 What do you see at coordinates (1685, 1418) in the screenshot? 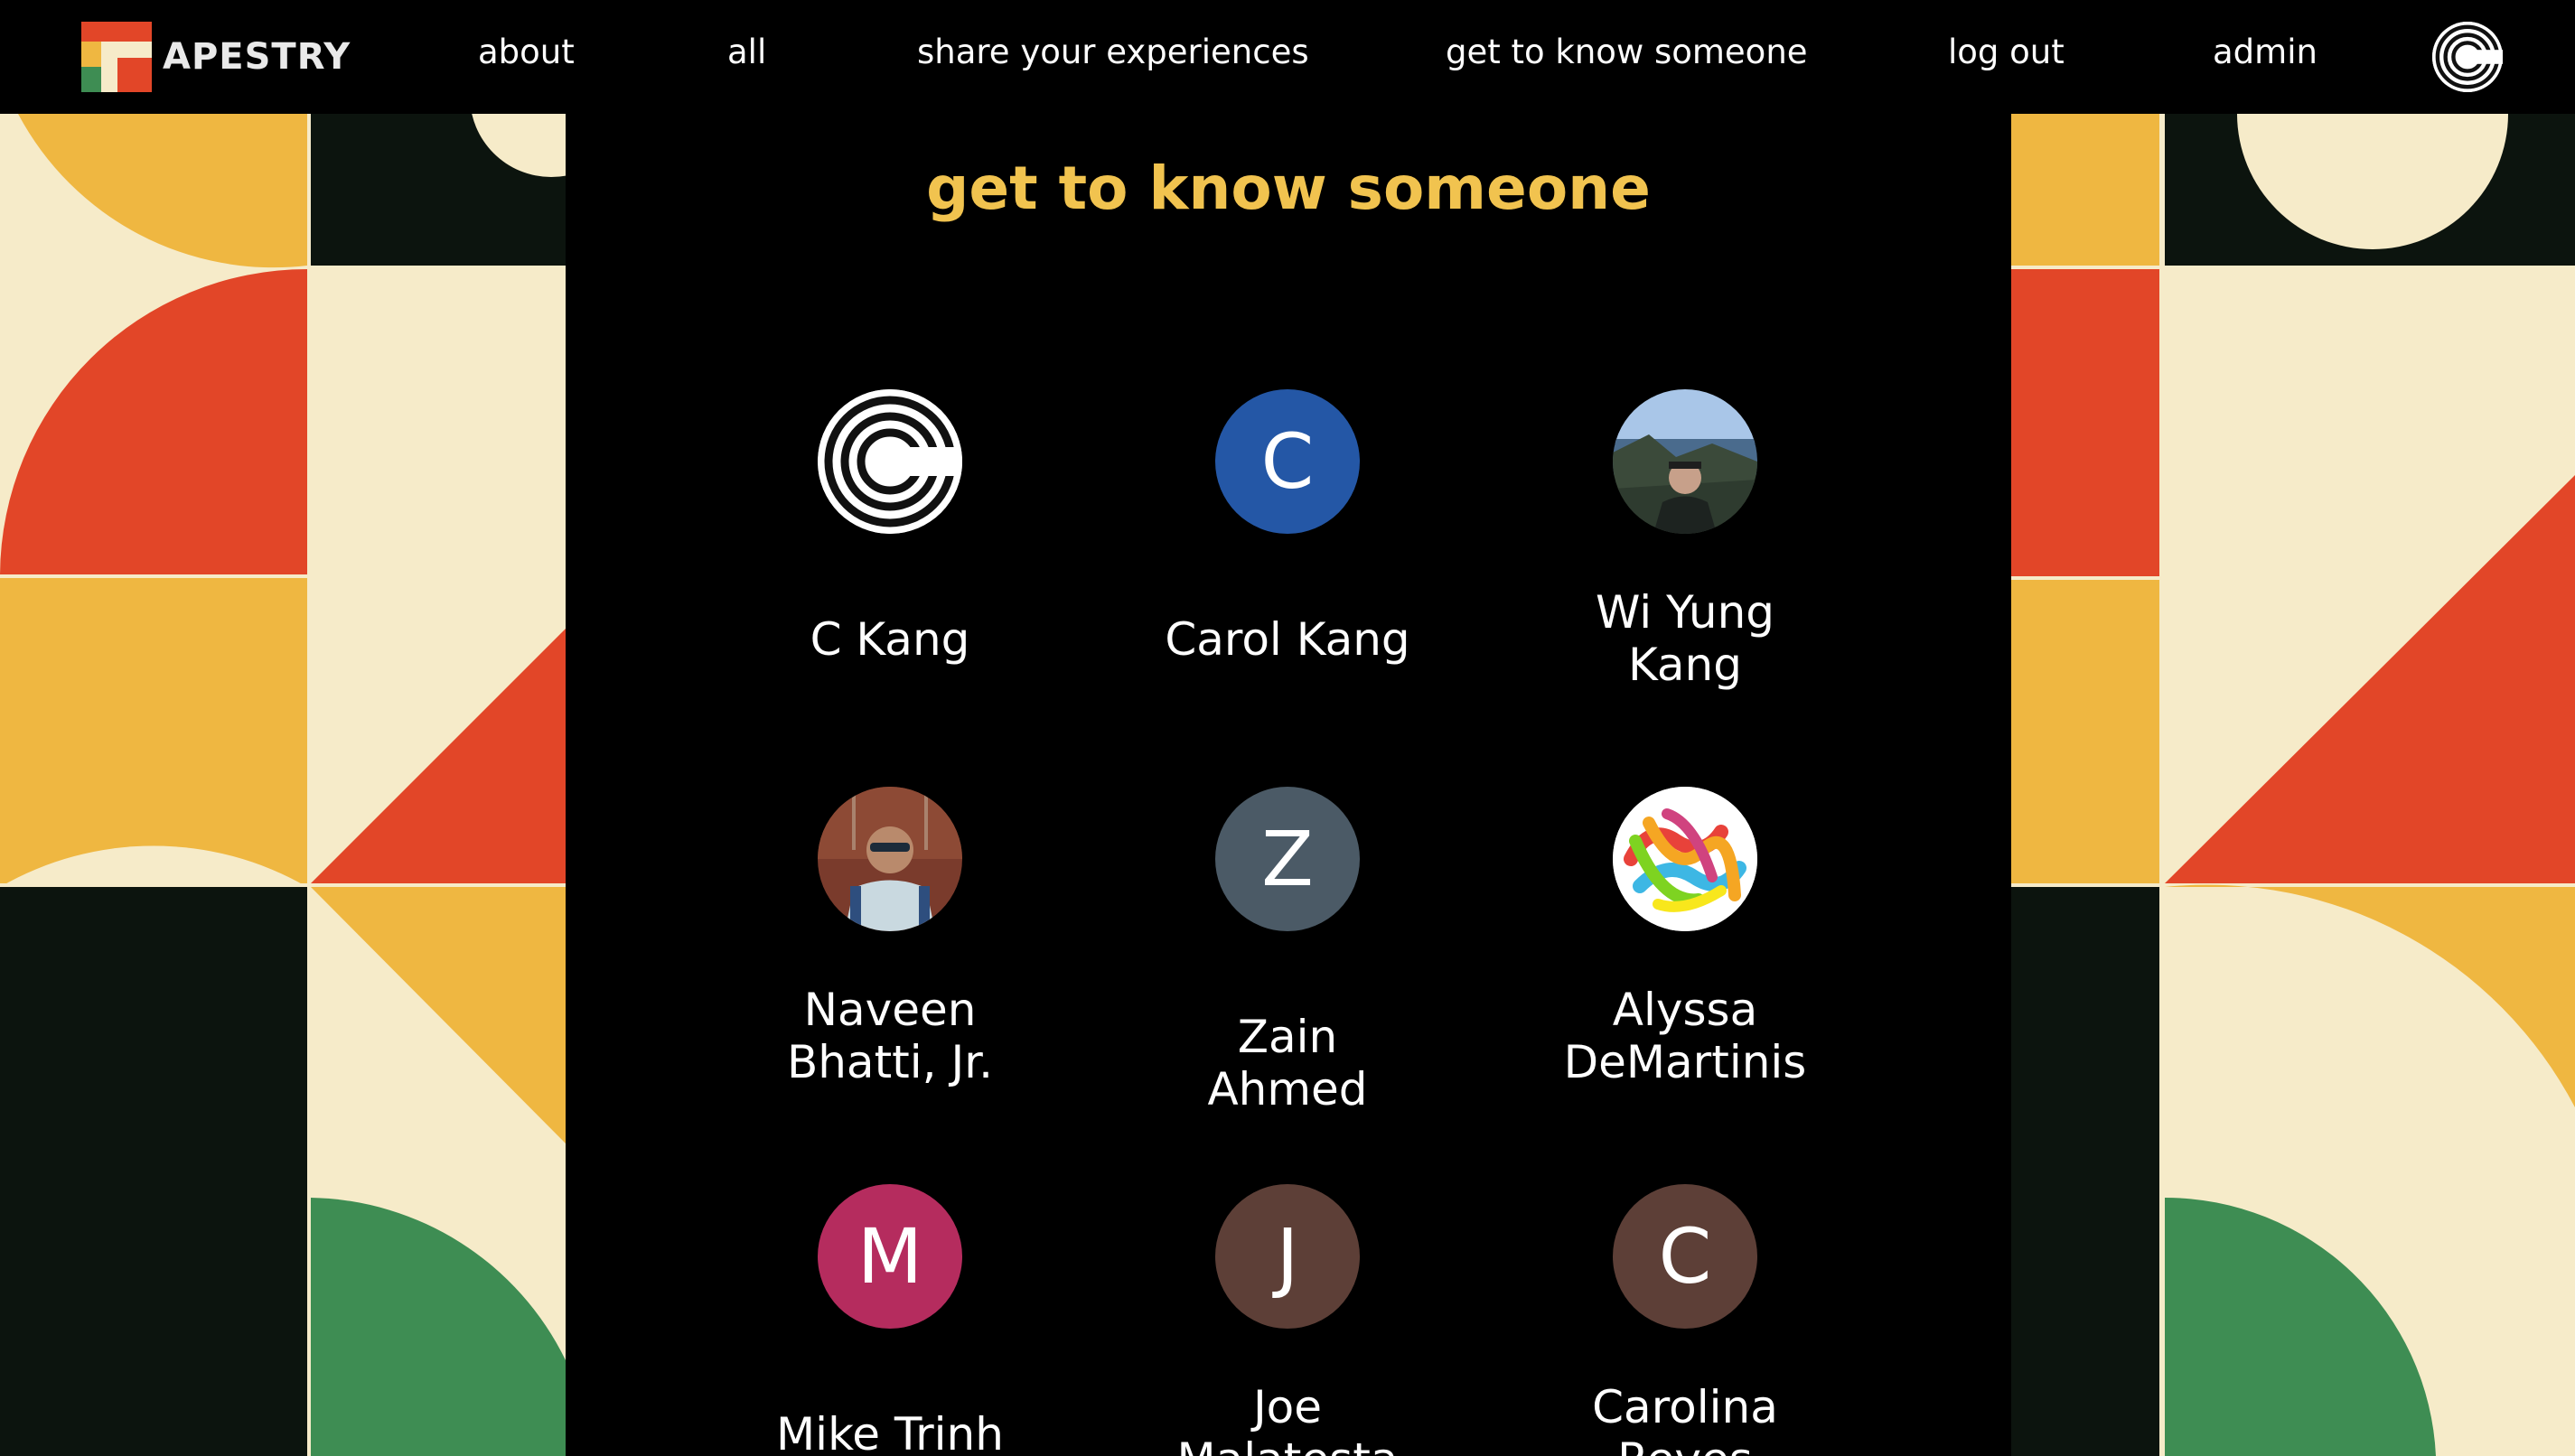
I see `person-name: Carolina Reyes` at bounding box center [1685, 1418].